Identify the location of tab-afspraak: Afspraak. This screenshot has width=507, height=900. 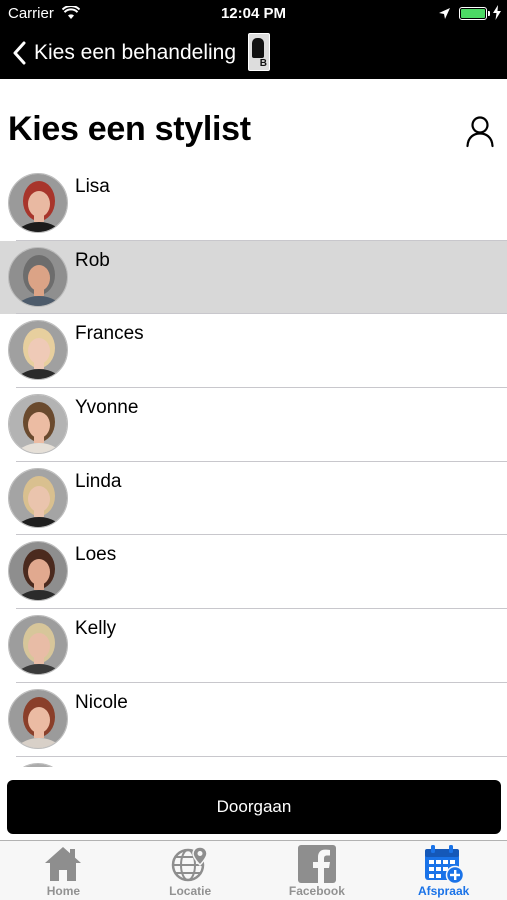
(443, 870).